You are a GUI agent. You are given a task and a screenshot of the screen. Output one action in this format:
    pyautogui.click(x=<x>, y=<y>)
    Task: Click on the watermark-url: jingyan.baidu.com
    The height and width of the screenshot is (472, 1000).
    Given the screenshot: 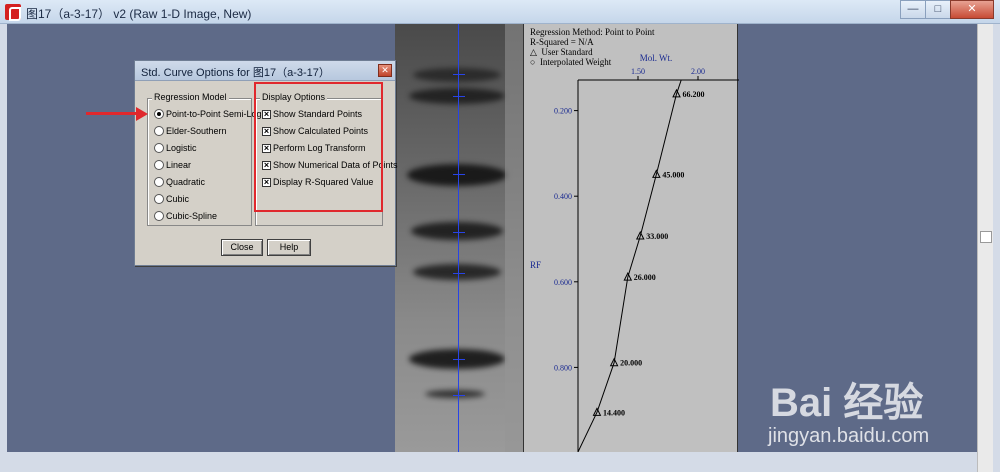 What is the action you would take?
    pyautogui.click(x=849, y=436)
    